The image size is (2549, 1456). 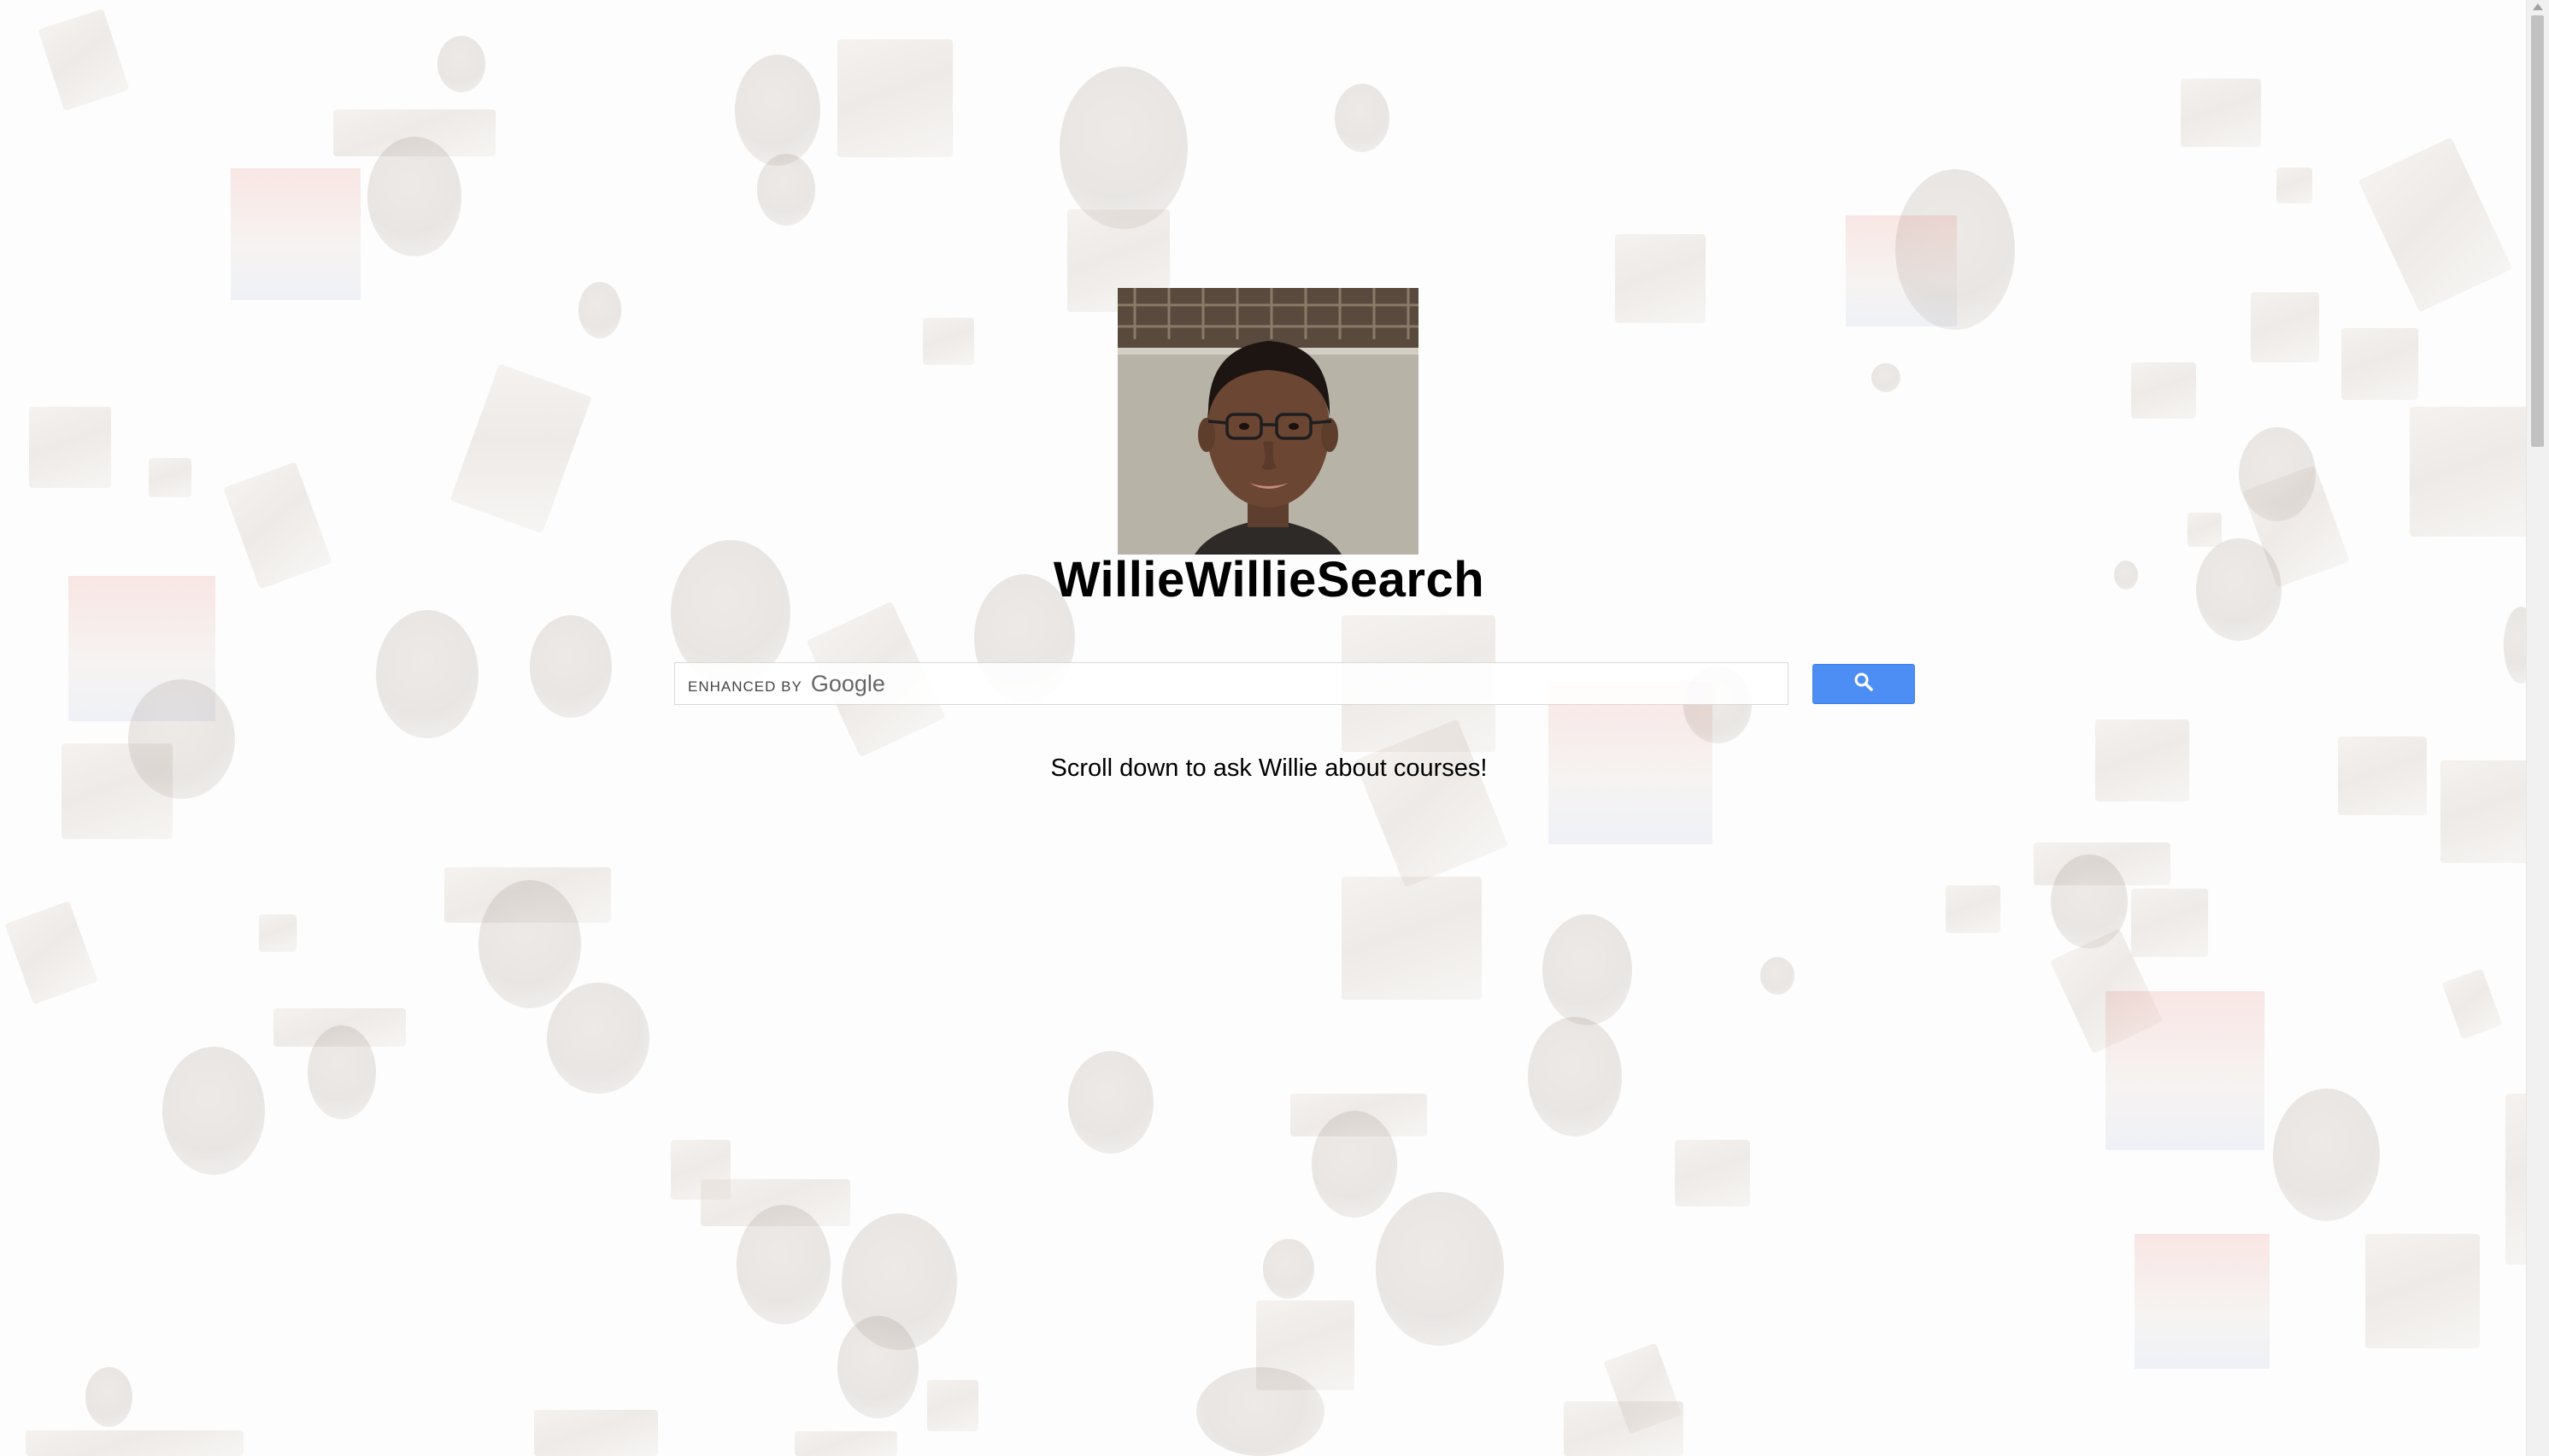 What do you see at coordinates (1268, 422) in the screenshot?
I see `profile-photo` at bounding box center [1268, 422].